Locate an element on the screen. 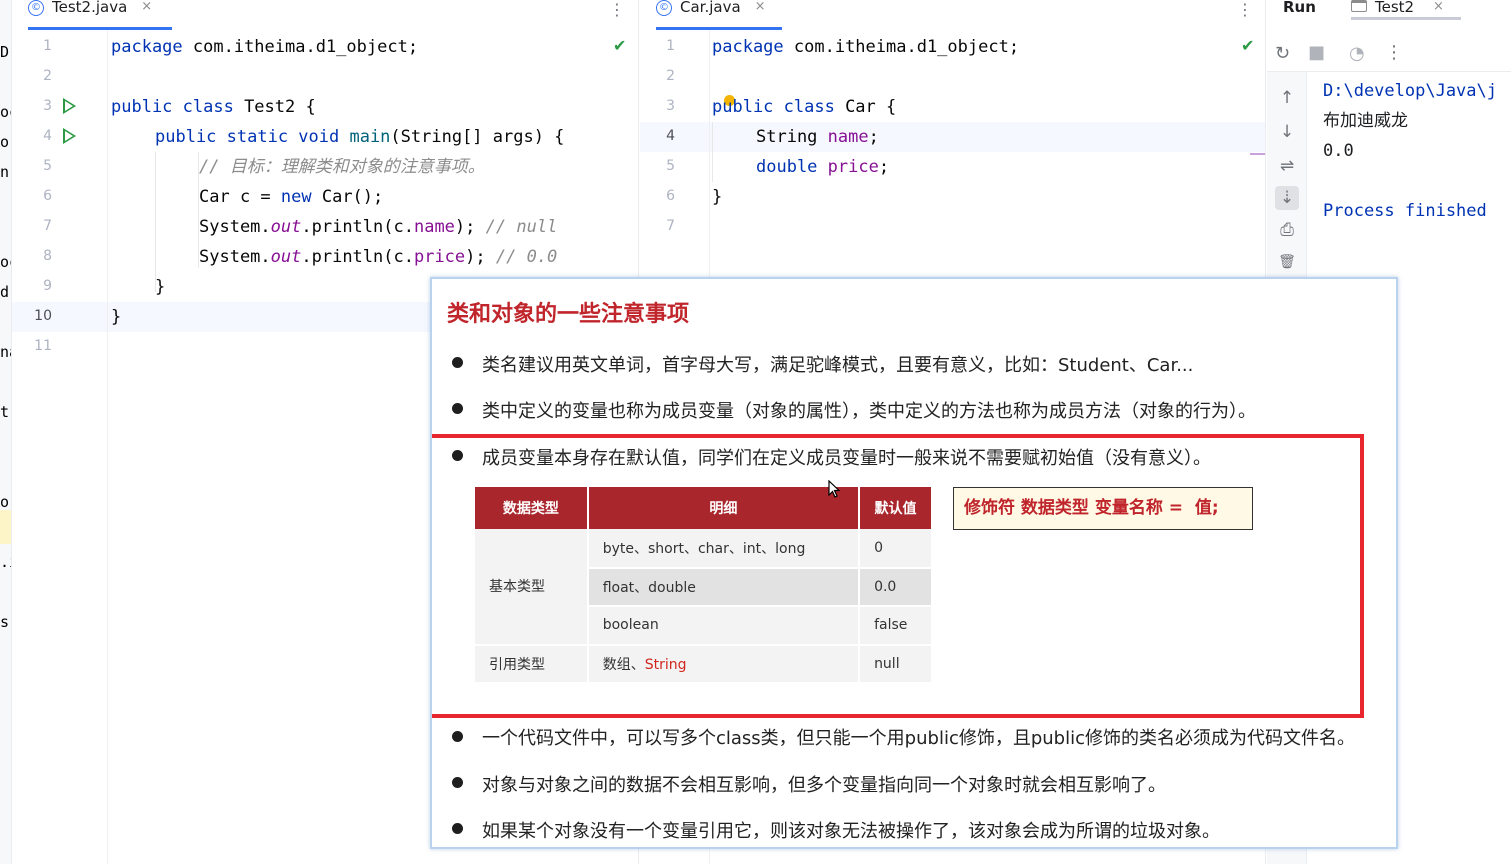 Image resolution: width=1511 pixels, height=864 pixels. mouse-pointer-icon is located at coordinates (834, 489).